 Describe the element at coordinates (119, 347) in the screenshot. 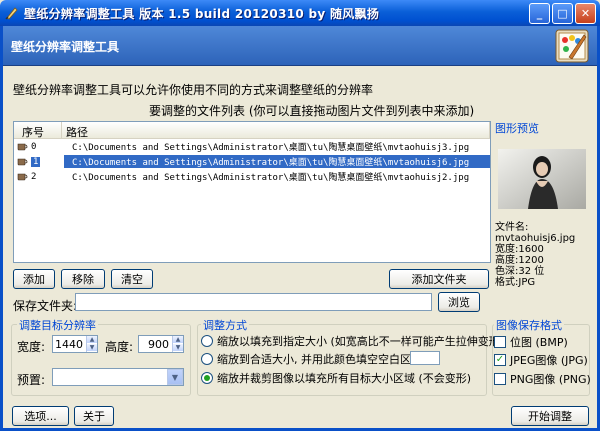

I see `height-label: 高度:` at that location.